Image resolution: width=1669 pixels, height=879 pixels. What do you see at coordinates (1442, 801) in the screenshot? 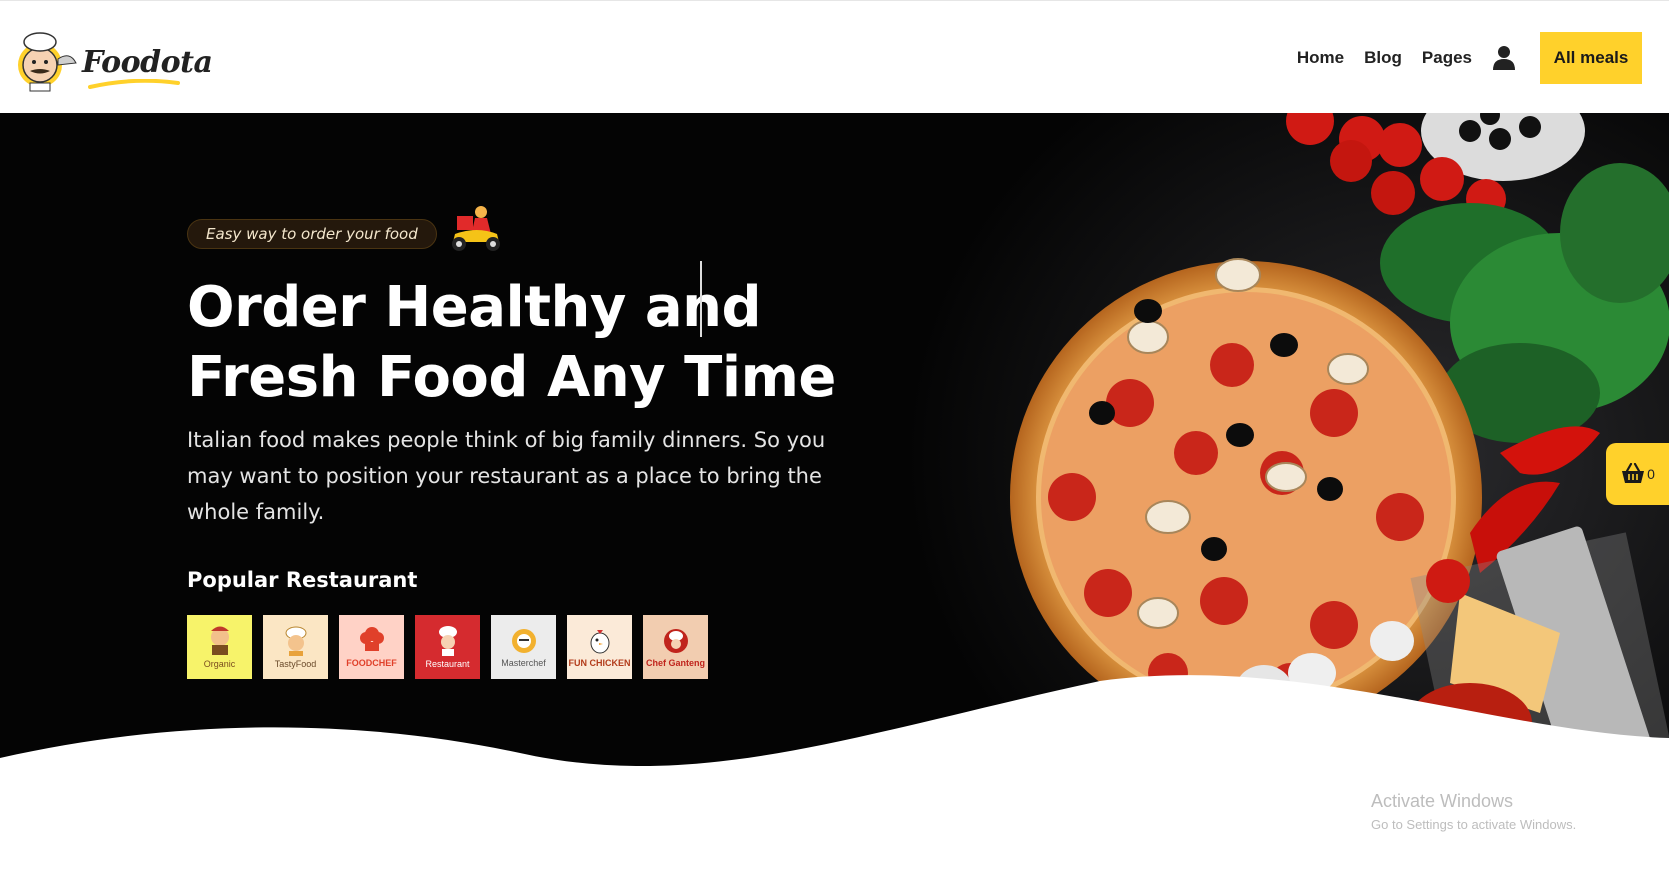
I see `activation-watermark-title: Activate Windows` at bounding box center [1442, 801].